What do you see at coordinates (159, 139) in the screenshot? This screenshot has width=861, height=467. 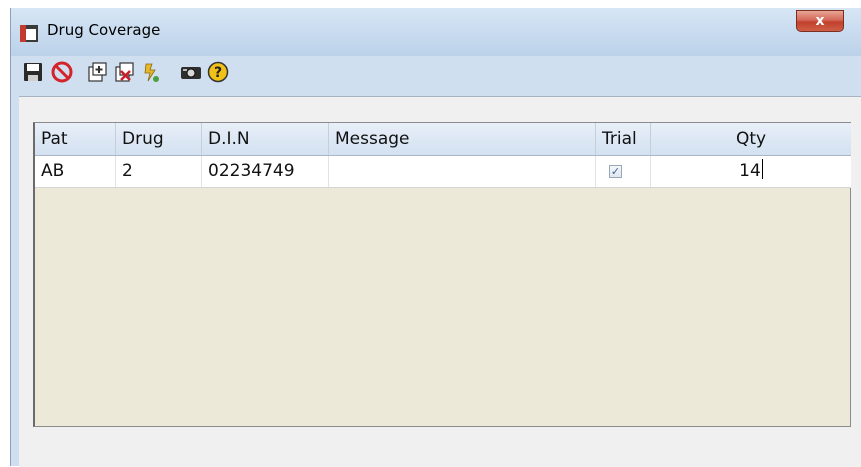 I see `column-header-drug: Drug` at bounding box center [159, 139].